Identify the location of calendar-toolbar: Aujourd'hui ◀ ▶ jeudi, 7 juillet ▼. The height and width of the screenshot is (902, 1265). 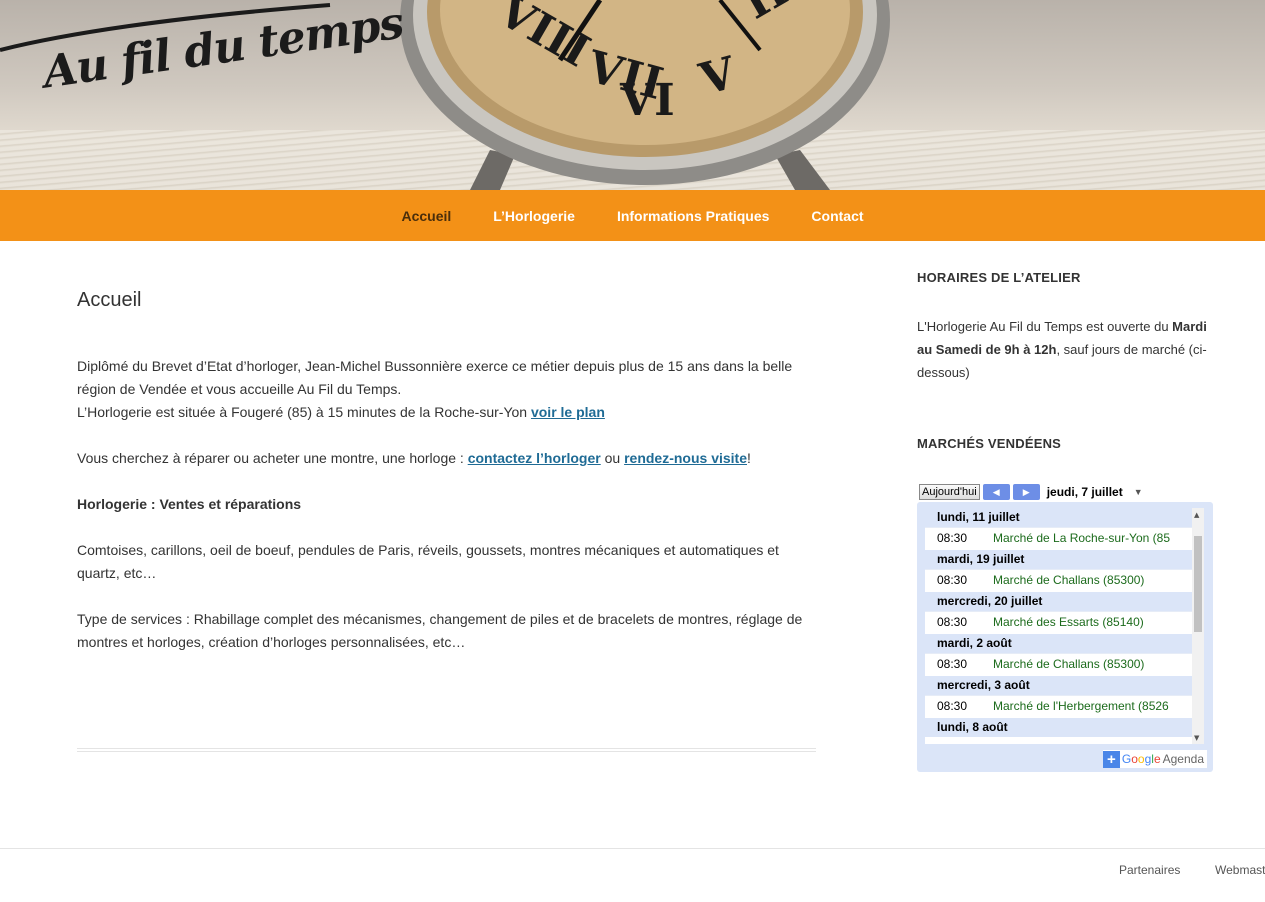
(1065, 492).